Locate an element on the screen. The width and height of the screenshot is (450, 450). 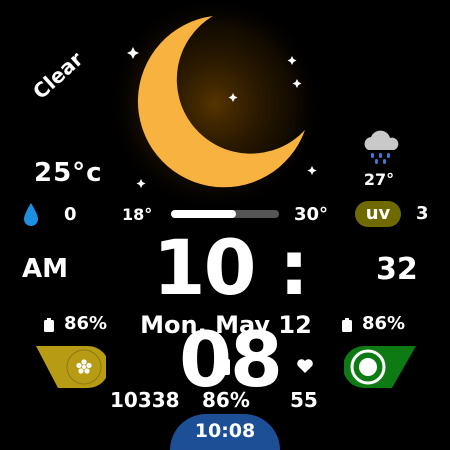
cloud-rain-icon is located at coordinates (381, 147).